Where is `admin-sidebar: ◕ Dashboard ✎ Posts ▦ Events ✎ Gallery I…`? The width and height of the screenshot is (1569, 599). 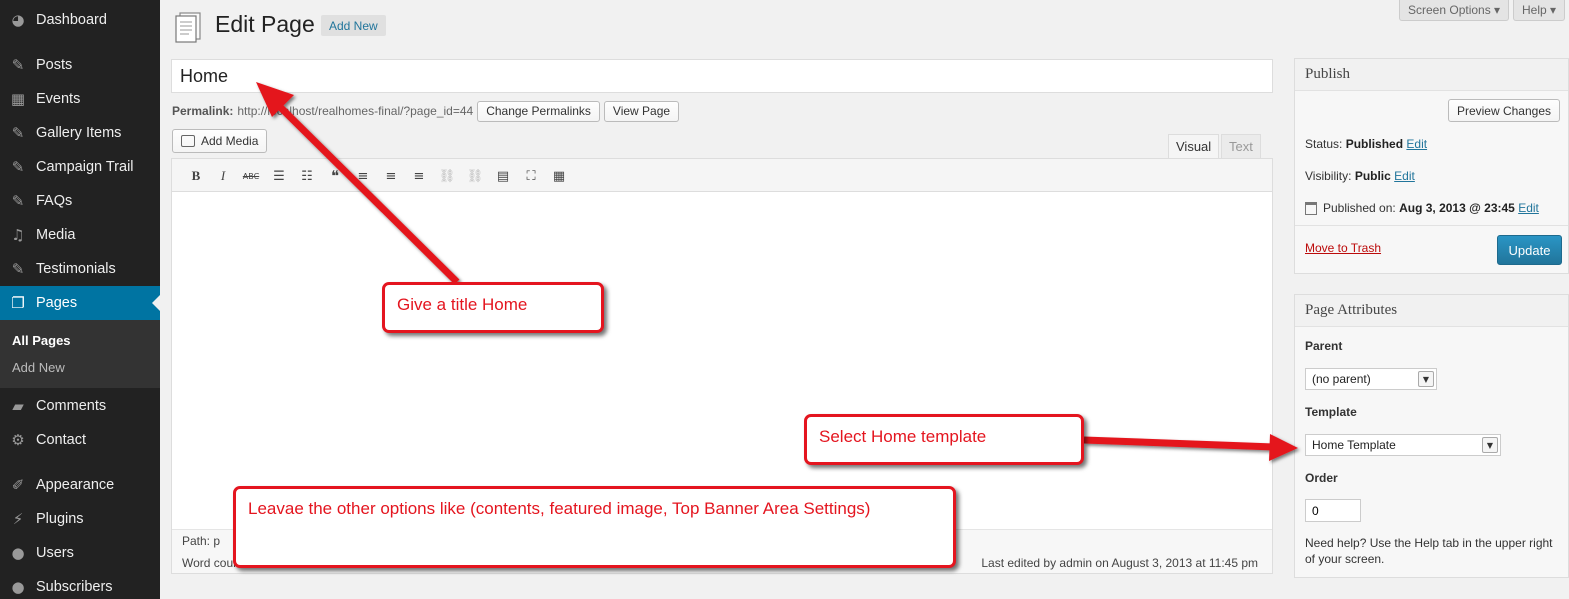
admin-sidebar: ◕ Dashboard ✎ Posts ▦ Events ✎ Gallery I… is located at coordinates (80, 299).